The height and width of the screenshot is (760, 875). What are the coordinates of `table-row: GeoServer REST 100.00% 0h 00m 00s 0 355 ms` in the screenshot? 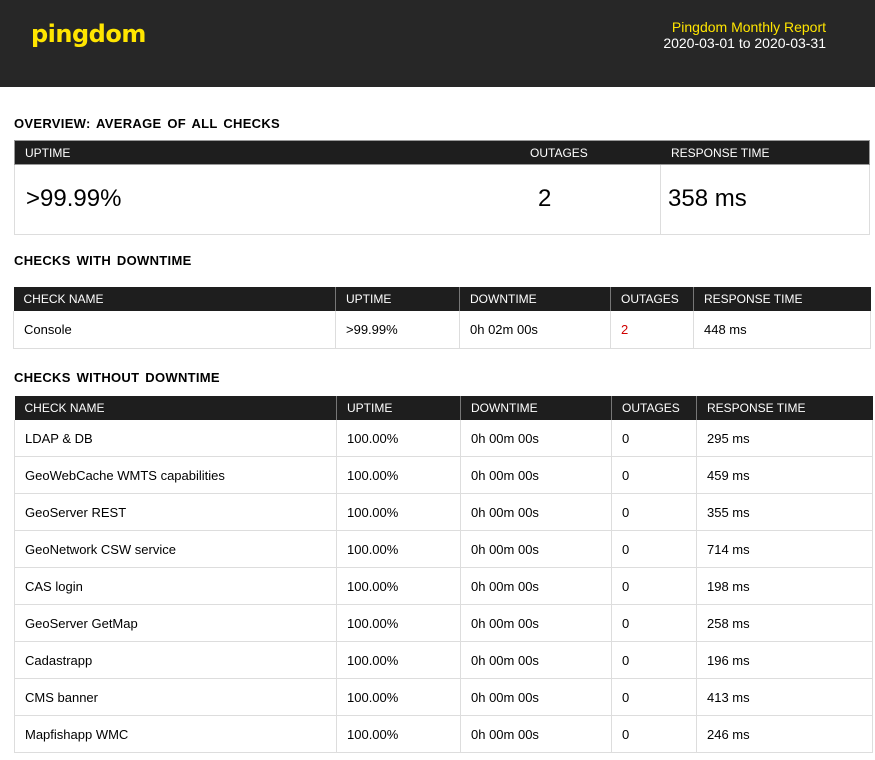 It's located at (443, 512).